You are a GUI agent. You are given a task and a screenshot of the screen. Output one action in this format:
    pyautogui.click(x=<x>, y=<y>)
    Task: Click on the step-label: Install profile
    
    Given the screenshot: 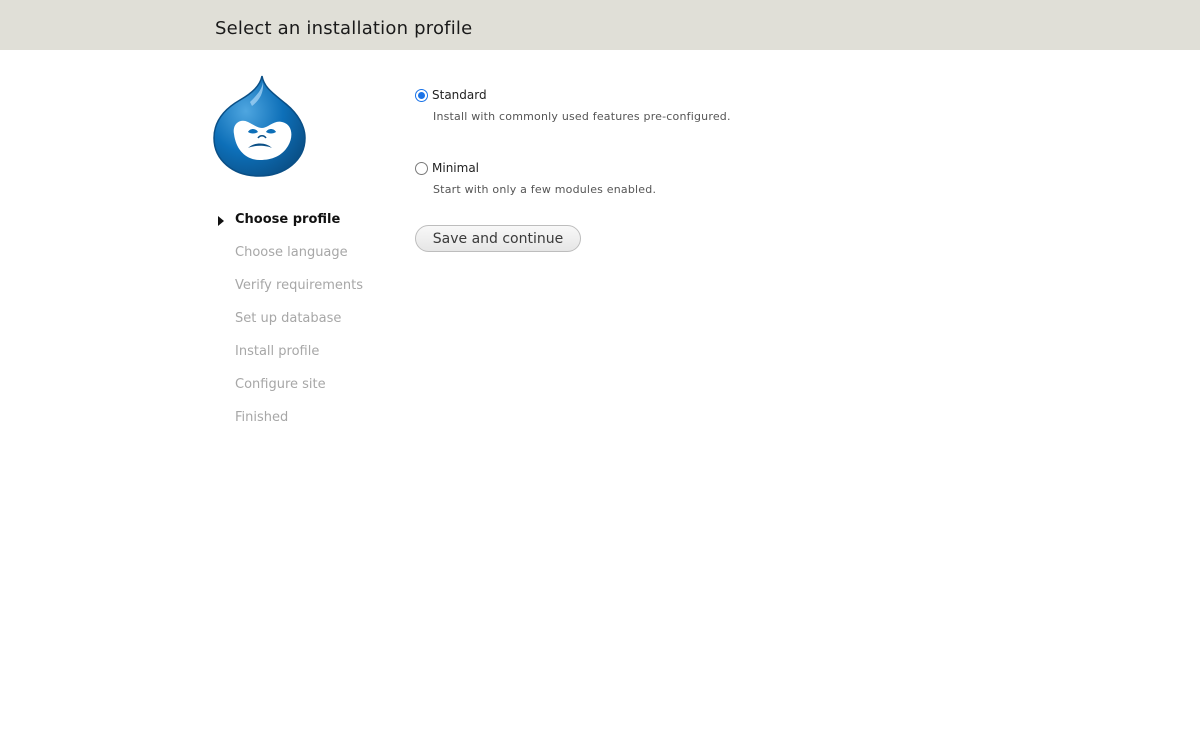 What is the action you would take?
    pyautogui.click(x=277, y=351)
    